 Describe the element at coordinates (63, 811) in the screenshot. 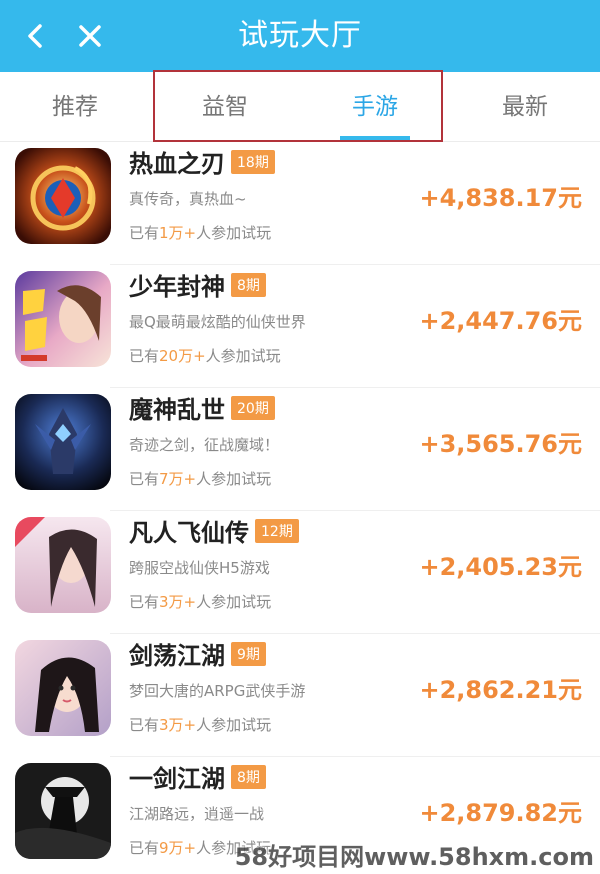

I see `game-icon-yijianjianghu` at that location.